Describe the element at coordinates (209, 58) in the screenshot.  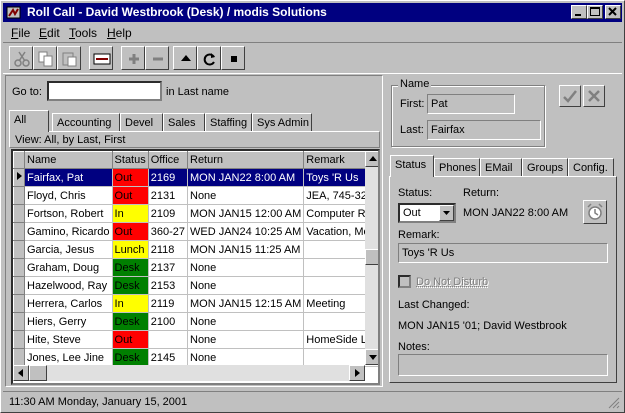
I see `refresh-button` at that location.